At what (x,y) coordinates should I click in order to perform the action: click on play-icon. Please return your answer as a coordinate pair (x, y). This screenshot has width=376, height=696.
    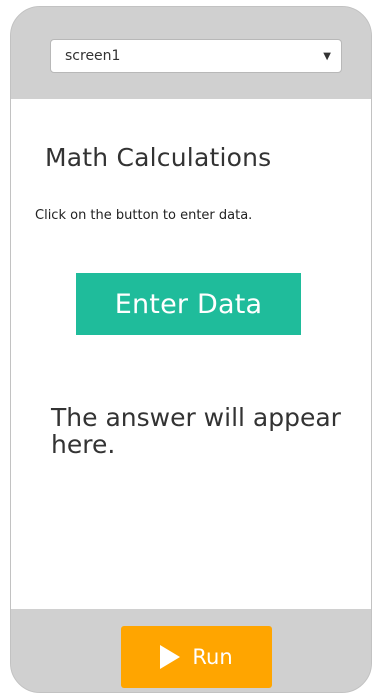
    Looking at the image, I should click on (170, 657).